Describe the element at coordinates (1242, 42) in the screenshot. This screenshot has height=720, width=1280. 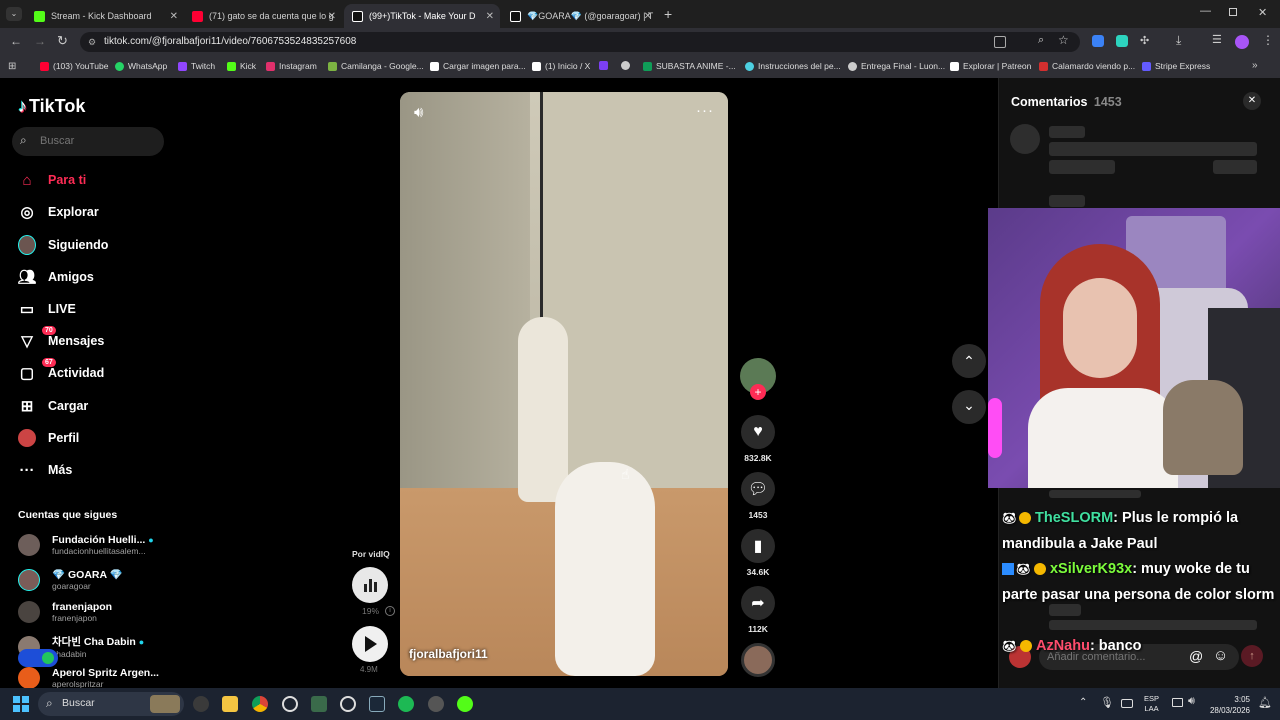
I see `profile-avatar-icon` at that location.